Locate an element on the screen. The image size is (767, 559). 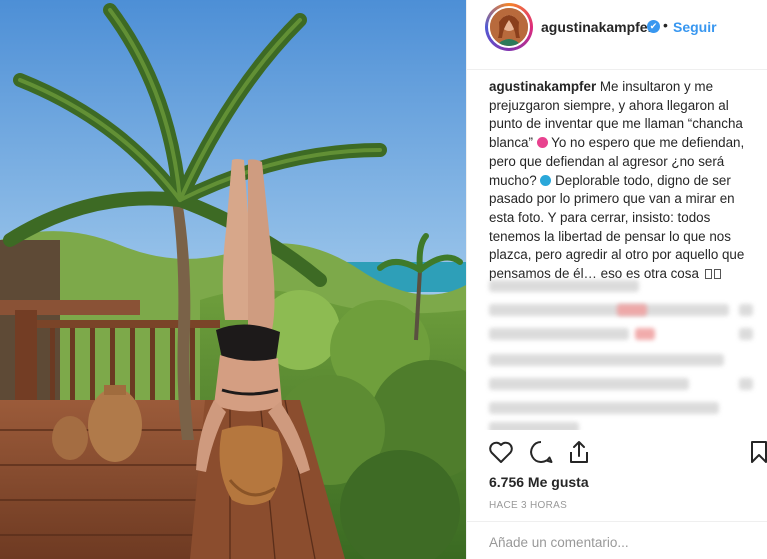
avatar is located at coordinates (509, 27).